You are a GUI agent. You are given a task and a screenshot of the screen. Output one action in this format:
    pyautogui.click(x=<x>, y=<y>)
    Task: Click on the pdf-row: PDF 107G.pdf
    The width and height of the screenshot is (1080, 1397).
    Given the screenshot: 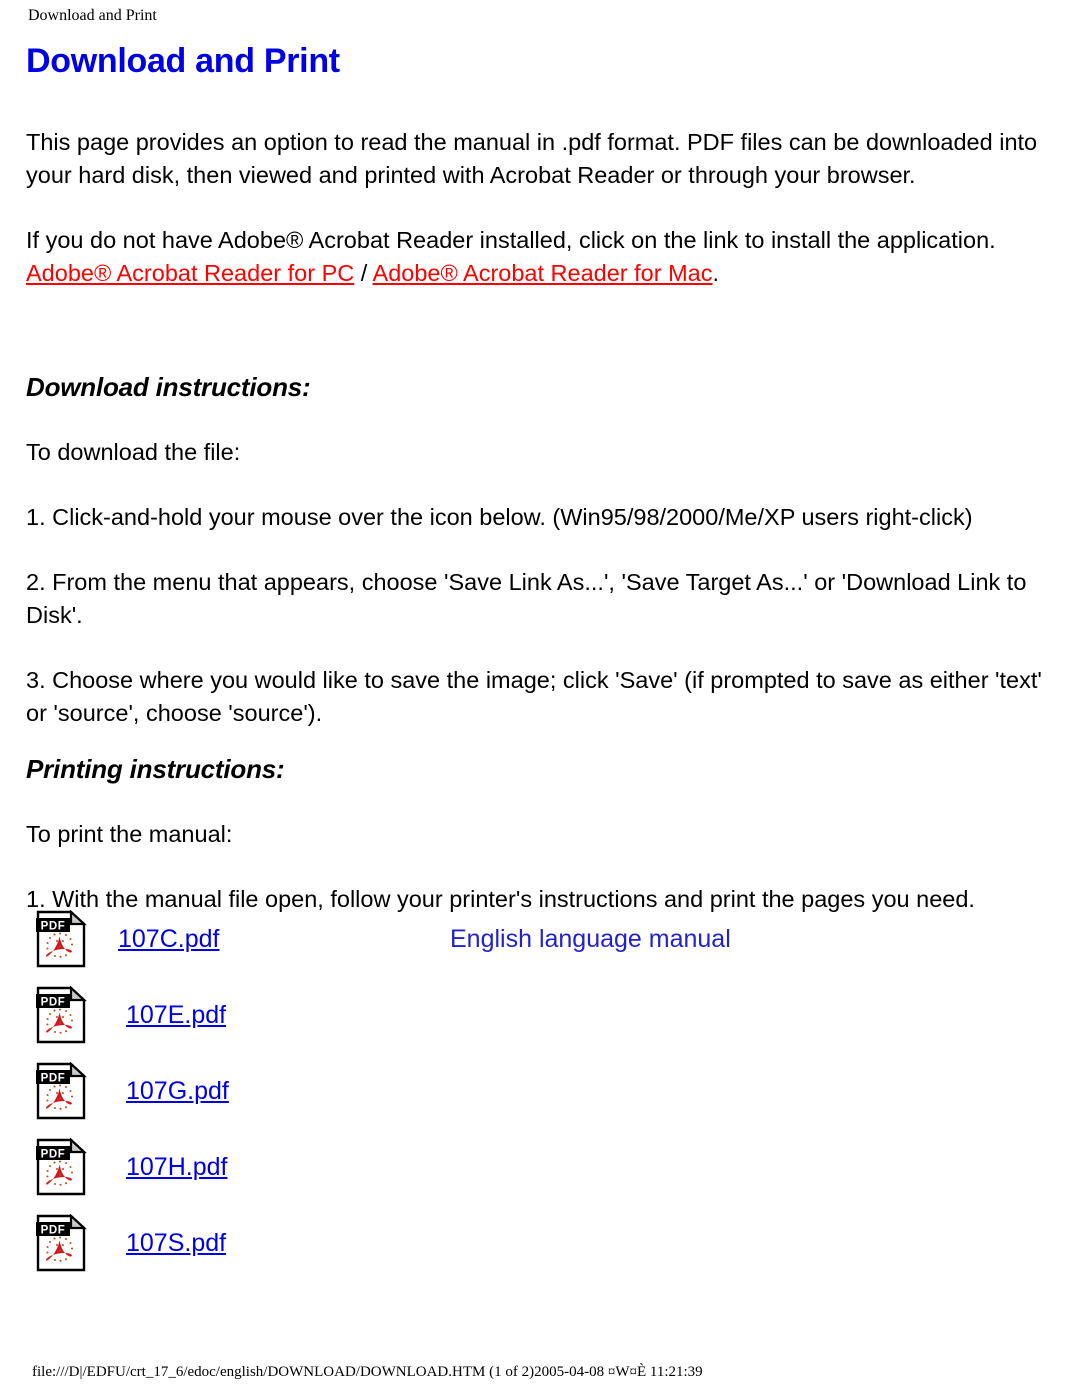 What is the action you would take?
    pyautogui.click(x=540, y=1090)
    